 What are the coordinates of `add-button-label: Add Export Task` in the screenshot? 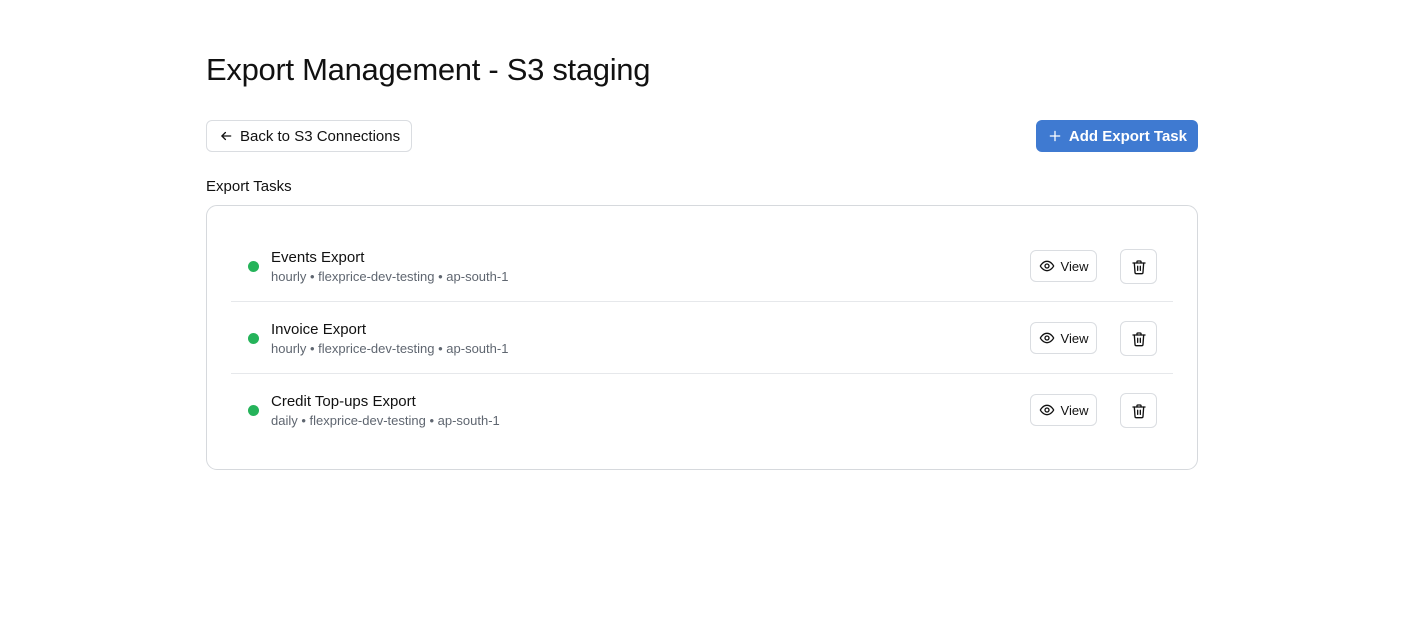 It's located at (1127, 136).